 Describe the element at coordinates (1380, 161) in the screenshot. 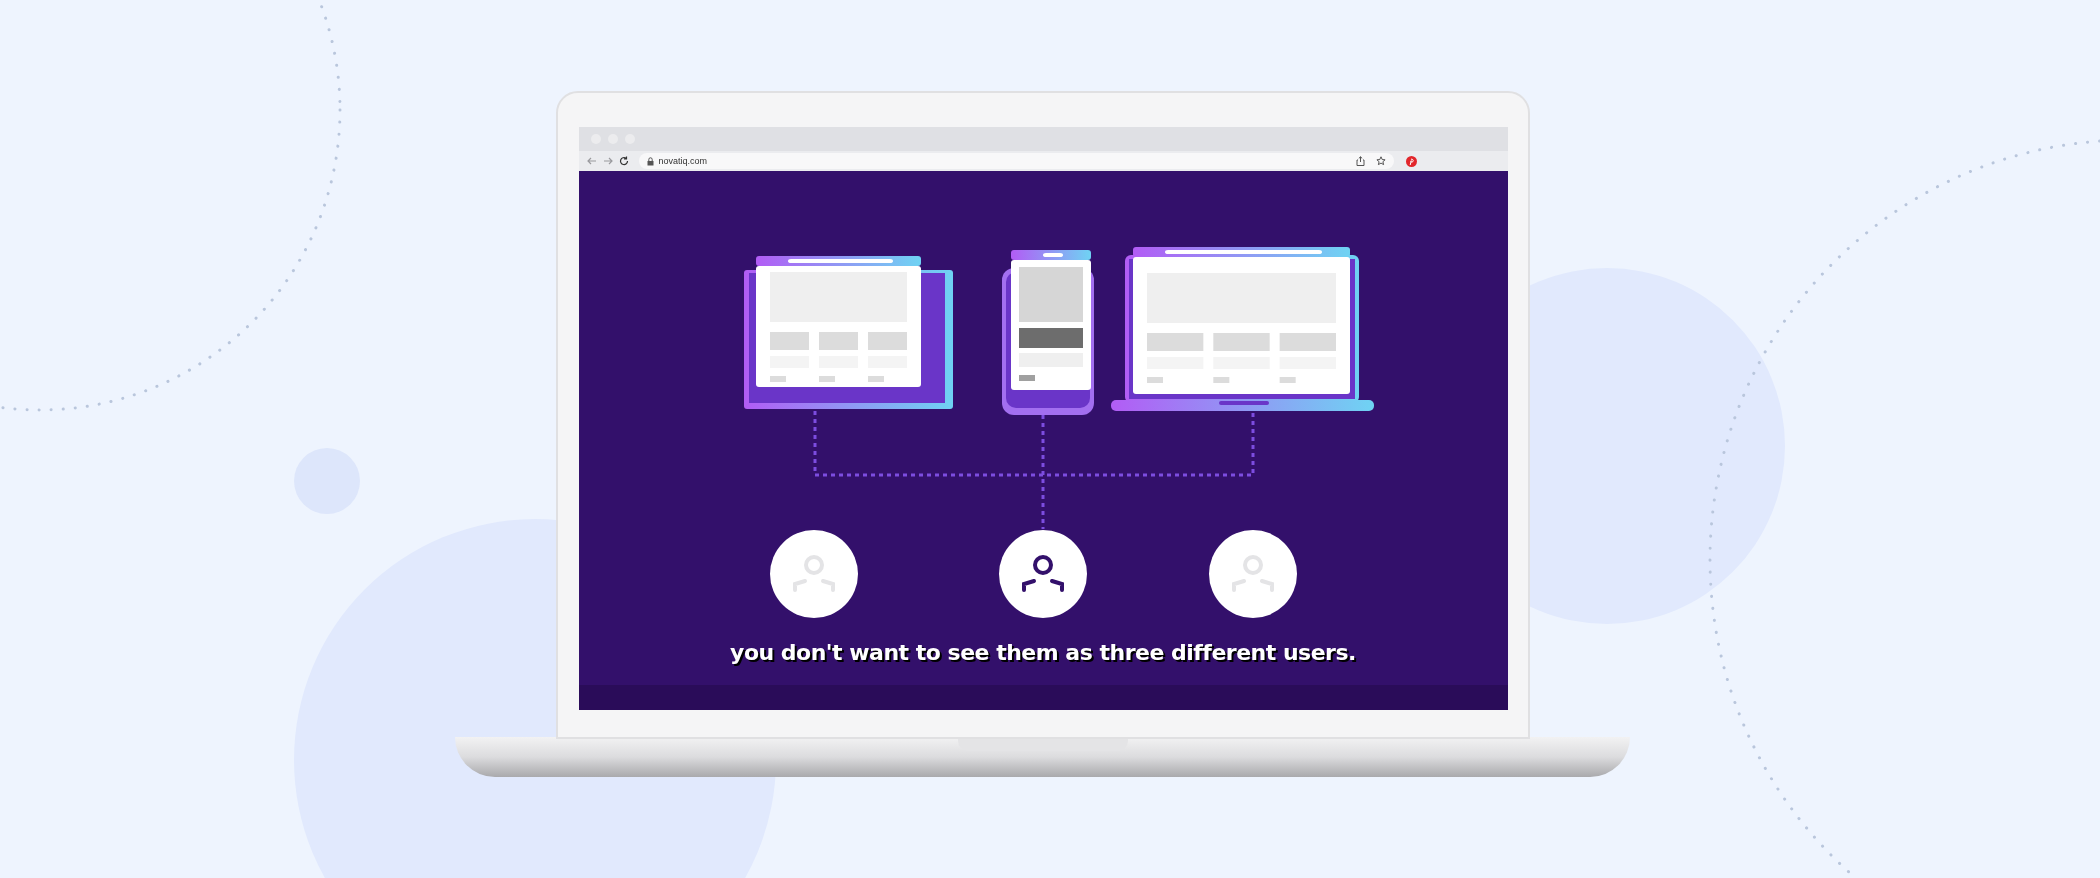

I see `star-icon` at that location.